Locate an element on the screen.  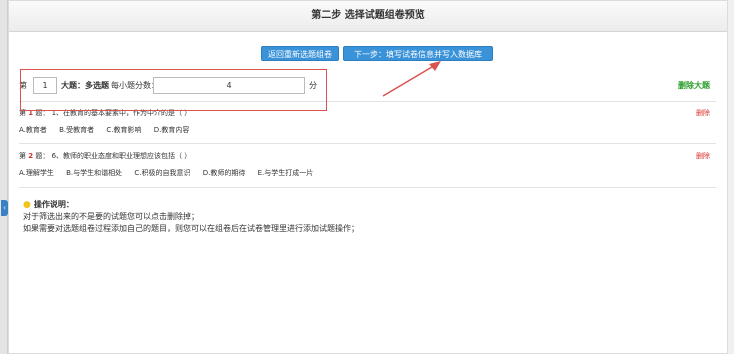
part-number-input: 1 is located at coordinates (45, 85).